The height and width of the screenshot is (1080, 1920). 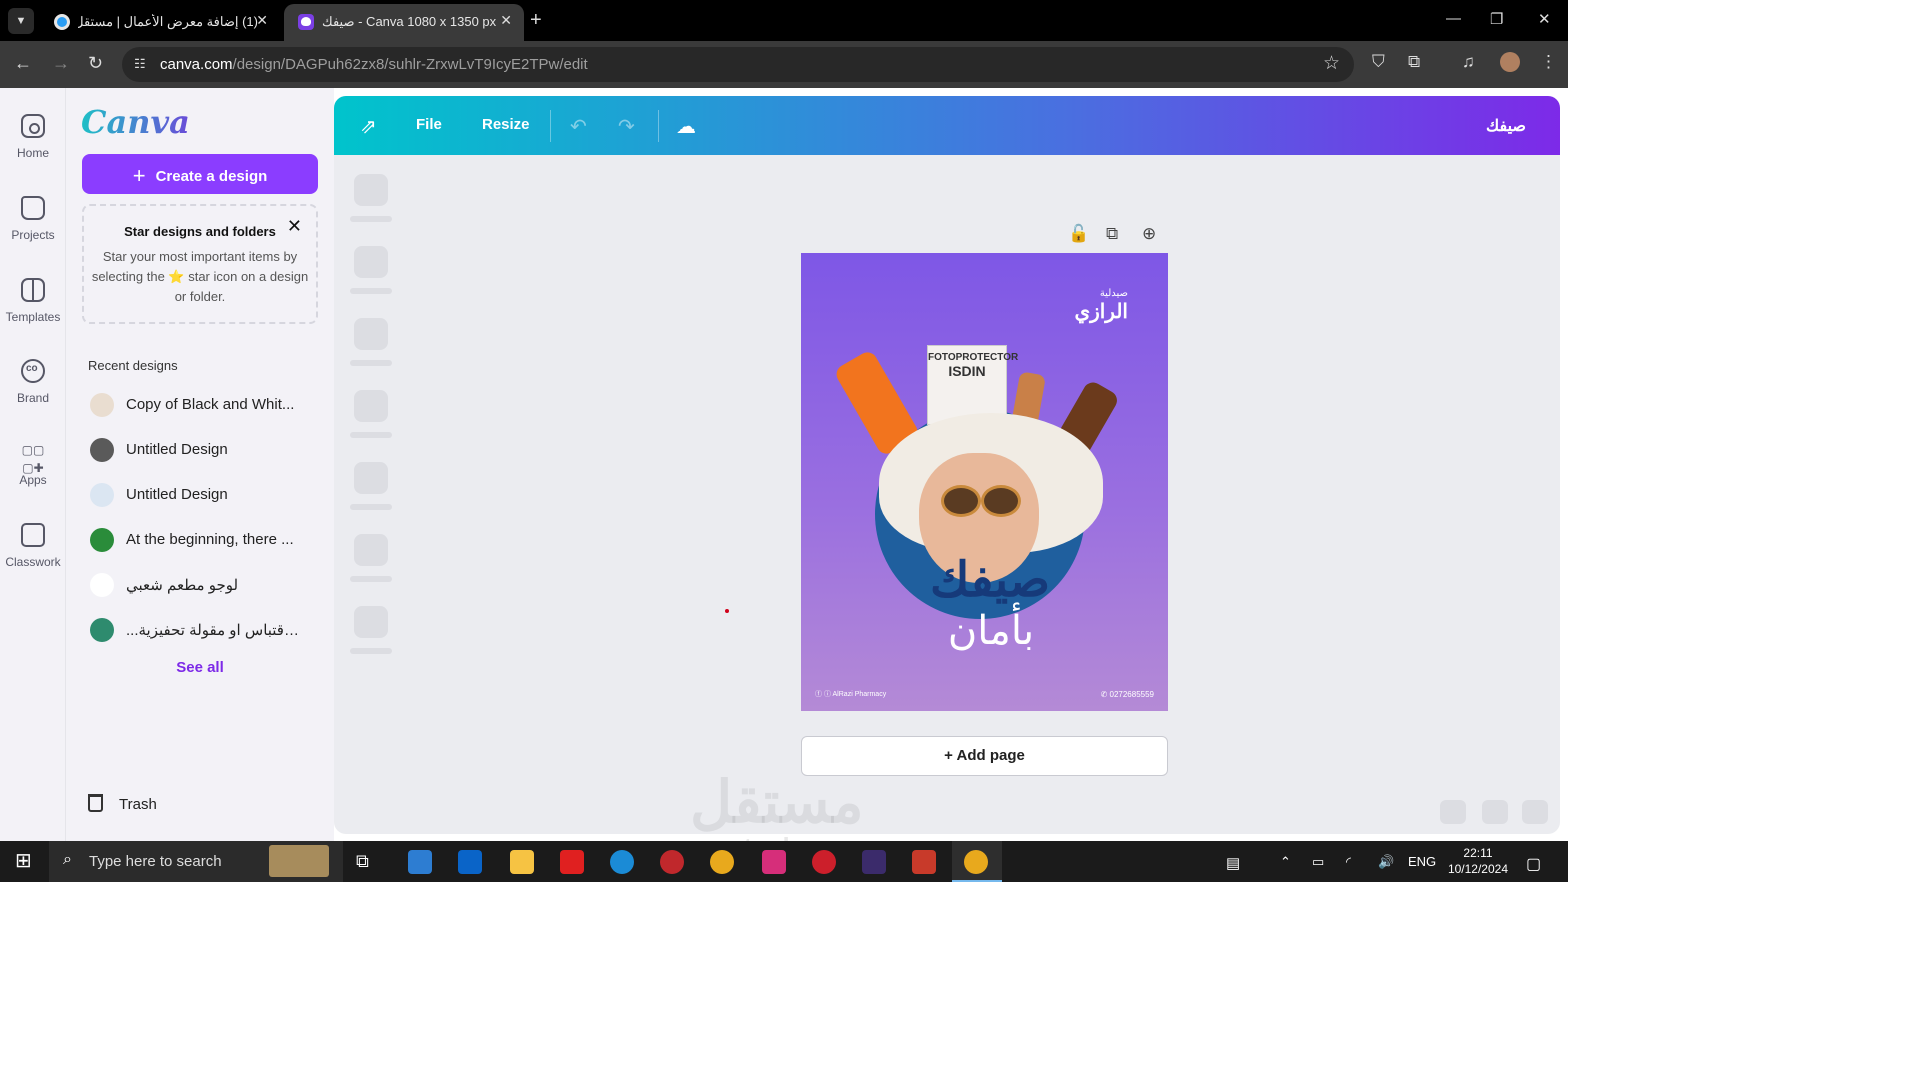 What do you see at coordinates (201, 638) in the screenshot?
I see `list-item: ...ط لاقتباس او مقولة تحفيزية` at bounding box center [201, 638].